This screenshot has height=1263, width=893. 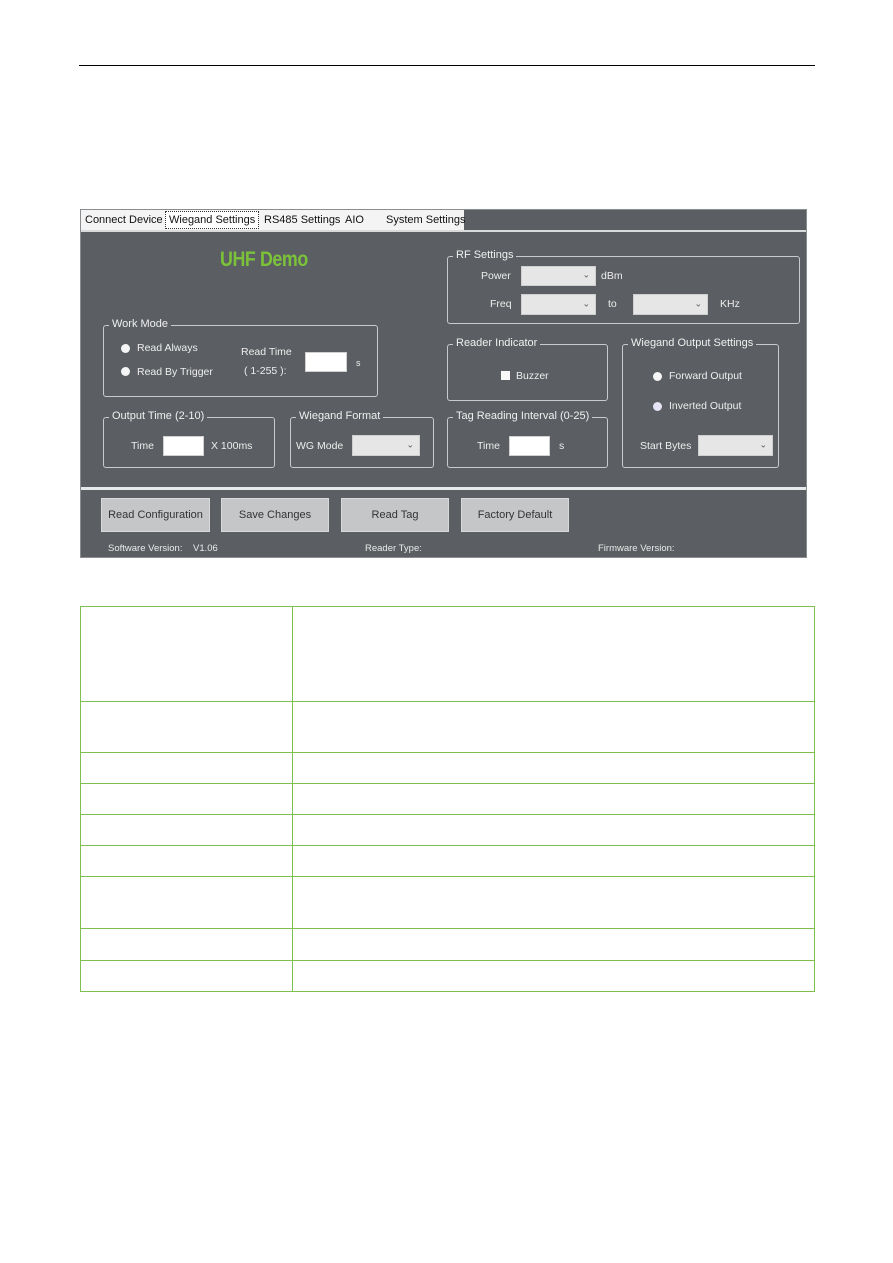 What do you see at coordinates (155, 515) in the screenshot?
I see `read-configuration-button: Read Configuration` at bounding box center [155, 515].